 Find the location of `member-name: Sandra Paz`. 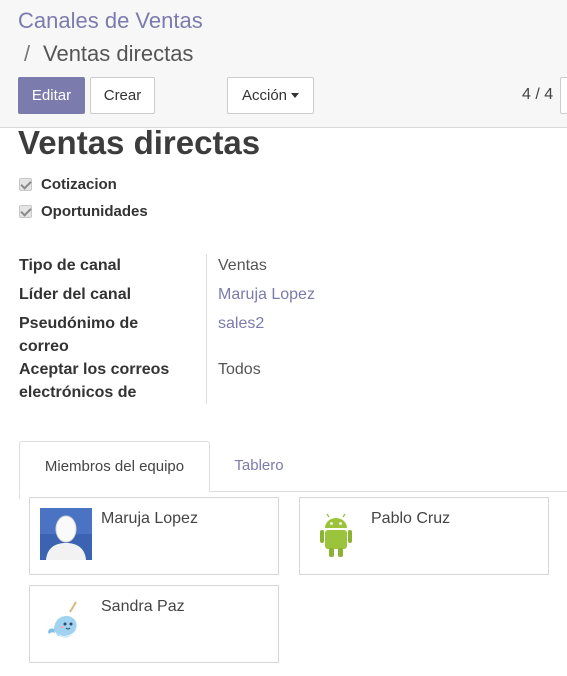

member-name: Sandra Paz is located at coordinates (143, 606).